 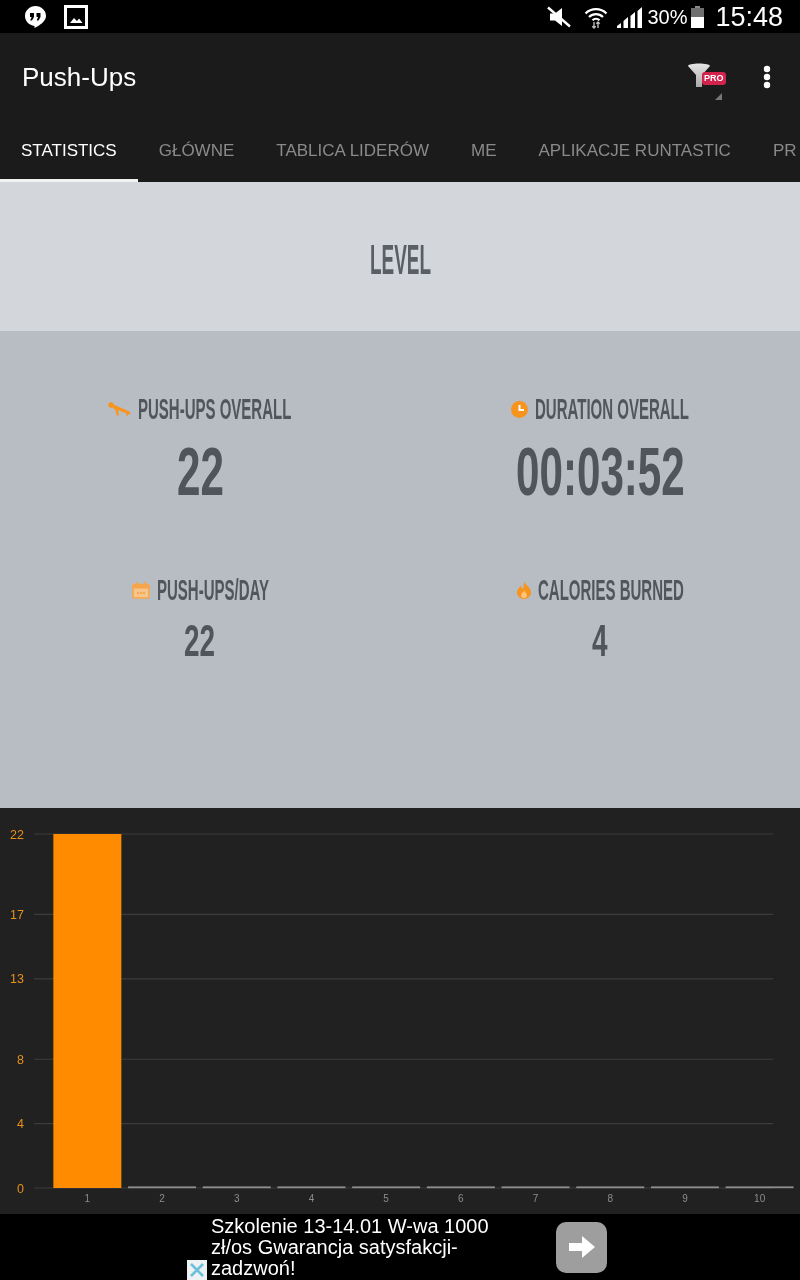 What do you see at coordinates (386, 1198) in the screenshot?
I see `x-axis-label: 5` at bounding box center [386, 1198].